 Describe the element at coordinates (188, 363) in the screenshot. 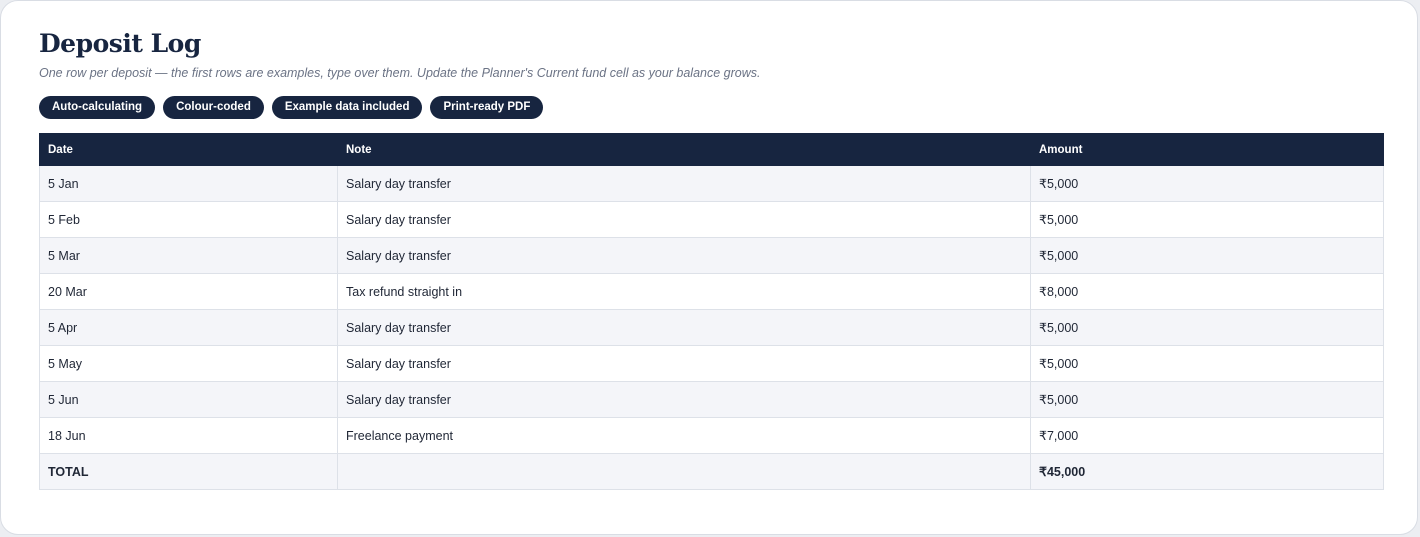

I see `date-cell: 5 May` at that location.